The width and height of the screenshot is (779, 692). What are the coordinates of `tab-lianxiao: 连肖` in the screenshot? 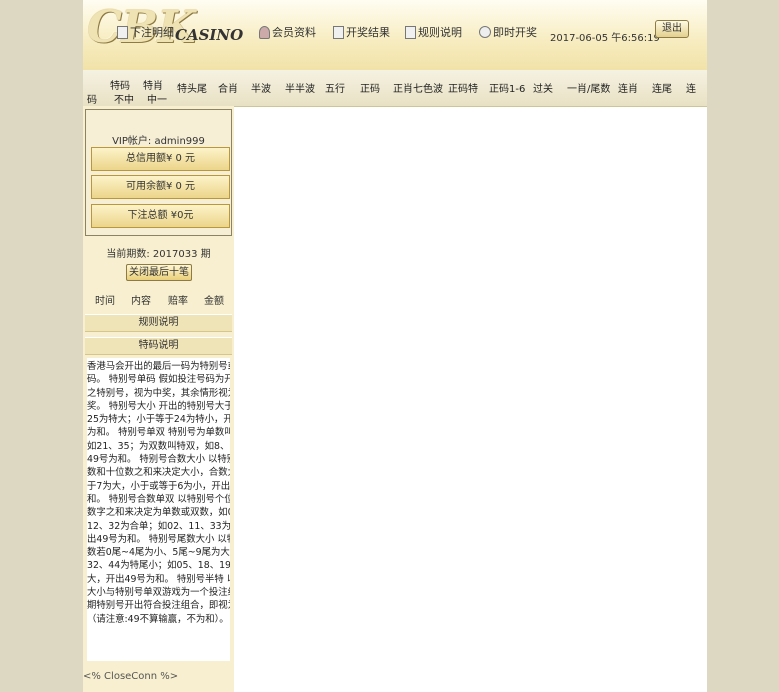 It's located at (628, 87).